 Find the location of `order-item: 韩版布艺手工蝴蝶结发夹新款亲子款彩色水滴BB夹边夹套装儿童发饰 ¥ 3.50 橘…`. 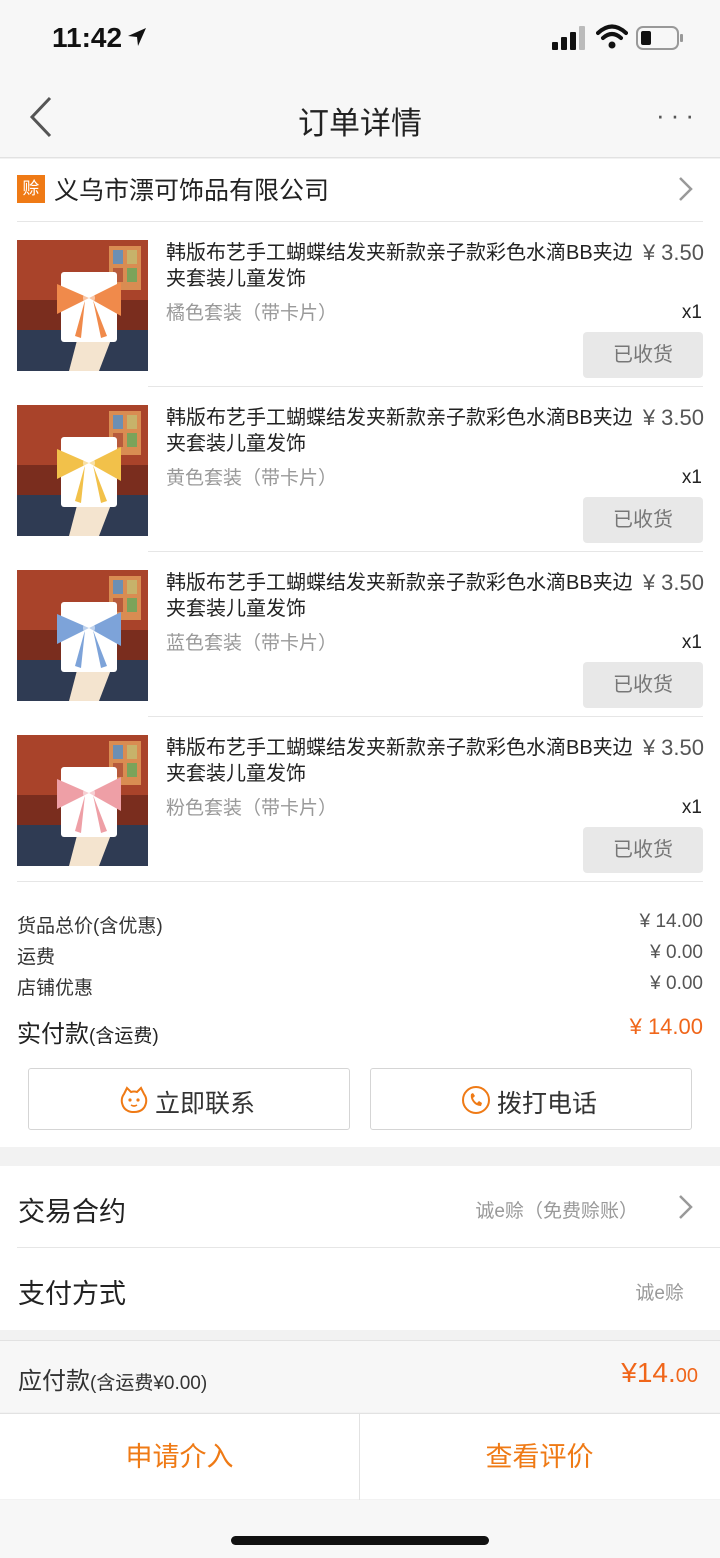

order-item: 韩版布艺手工蝴蝶结发夹新款亲子款彩色水滴BB夹边夹套装儿童发饰 ¥ 3.50 橘… is located at coordinates (360, 304).